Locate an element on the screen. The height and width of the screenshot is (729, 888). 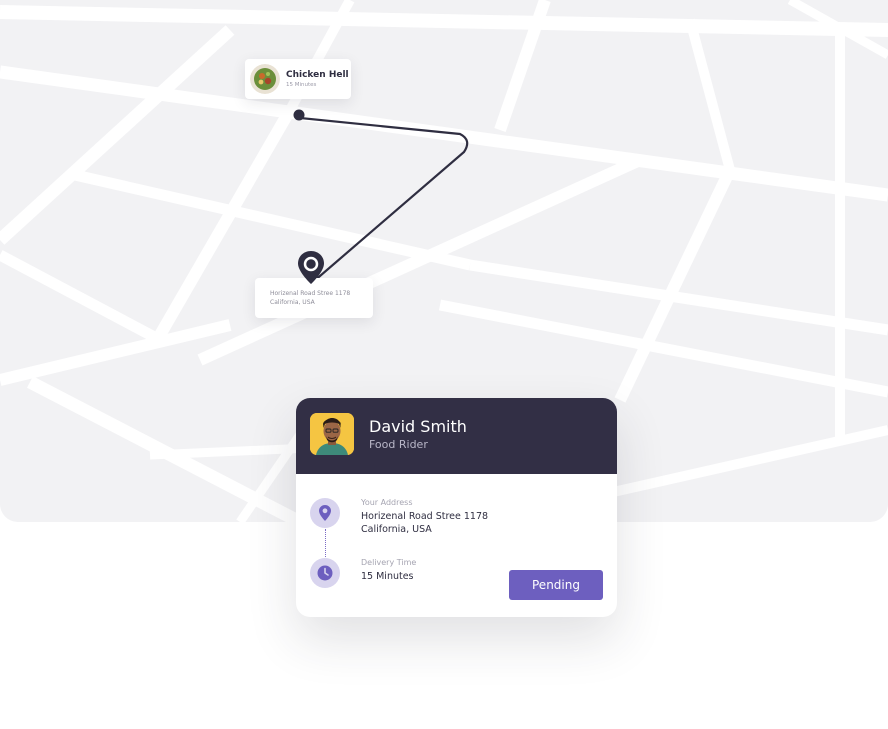
delivery-time-value: 15 Minutes is located at coordinates (387, 576).